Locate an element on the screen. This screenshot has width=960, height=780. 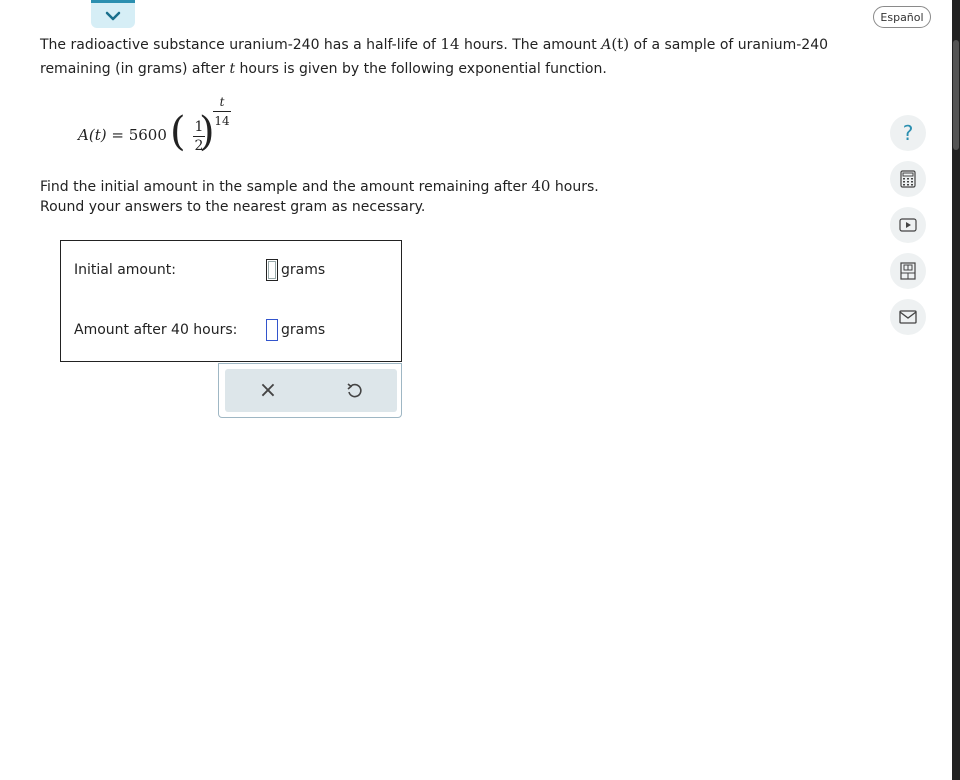
collapse-toggle-button is located at coordinates (113, 14).